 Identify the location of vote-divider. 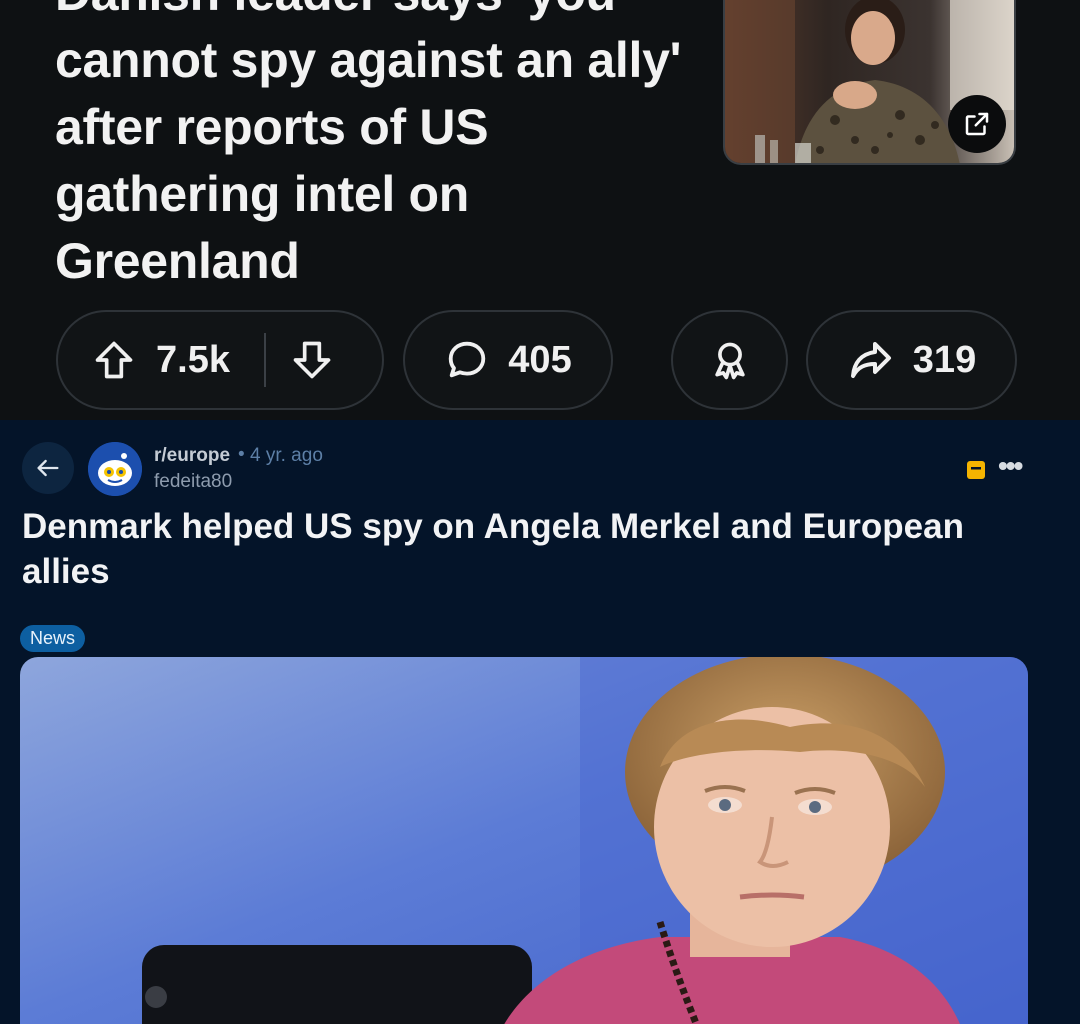
(264, 360).